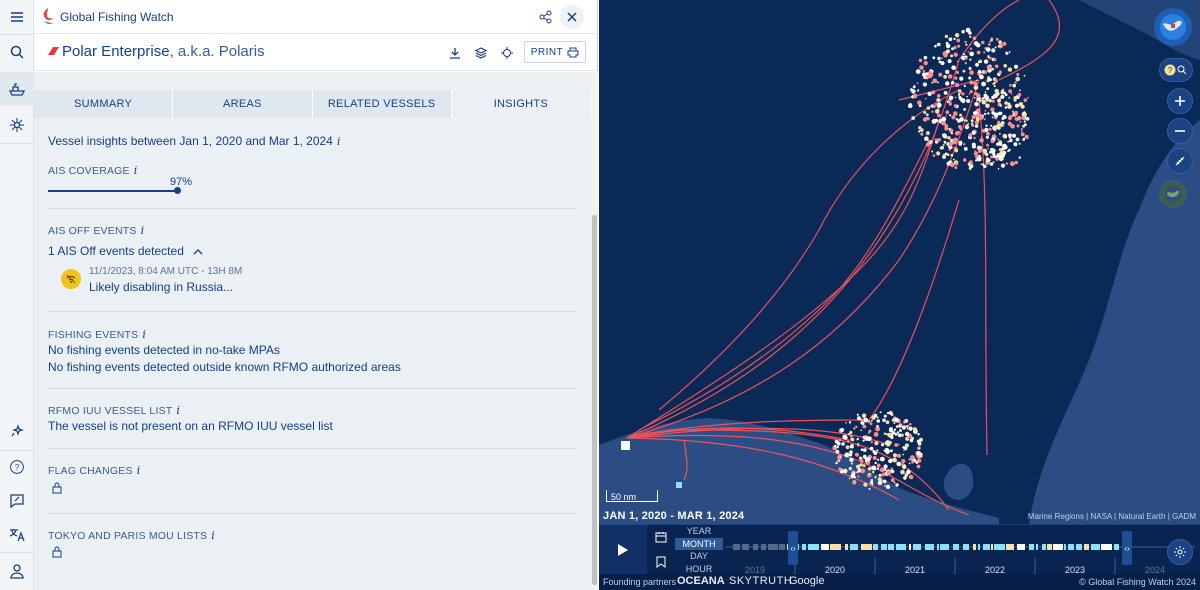 Image resolution: width=1200 pixels, height=590 pixels. I want to click on search-locations-button: ?, so click(1176, 70).